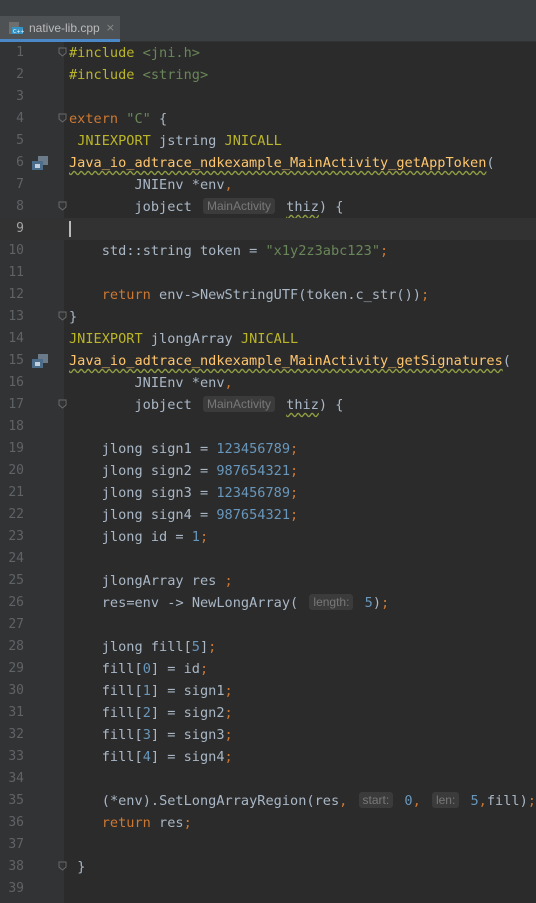 The height and width of the screenshot is (903, 536). Describe the element at coordinates (20, 96) in the screenshot. I see `line-number: 3` at that location.